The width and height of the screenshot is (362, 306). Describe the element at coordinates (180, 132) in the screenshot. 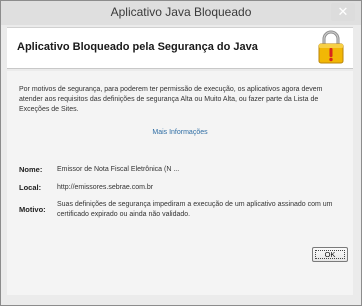

I see `more-info-link: Mais Informações` at that location.